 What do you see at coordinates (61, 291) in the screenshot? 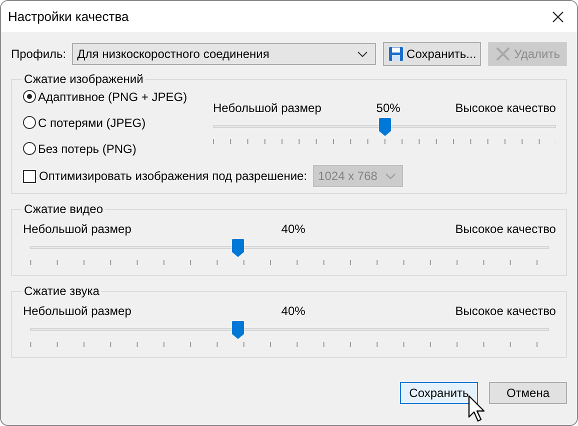
I see `group-title: Сжатие звука` at bounding box center [61, 291].